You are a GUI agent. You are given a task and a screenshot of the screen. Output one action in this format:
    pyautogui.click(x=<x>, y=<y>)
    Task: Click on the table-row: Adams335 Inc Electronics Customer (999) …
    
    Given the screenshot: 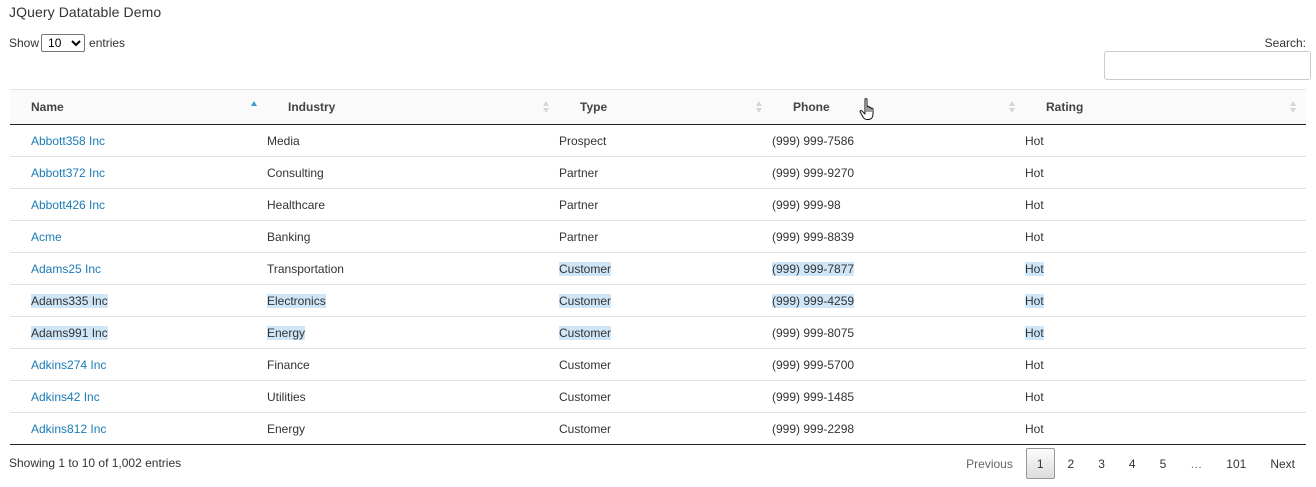 What is the action you would take?
    pyautogui.click(x=658, y=300)
    